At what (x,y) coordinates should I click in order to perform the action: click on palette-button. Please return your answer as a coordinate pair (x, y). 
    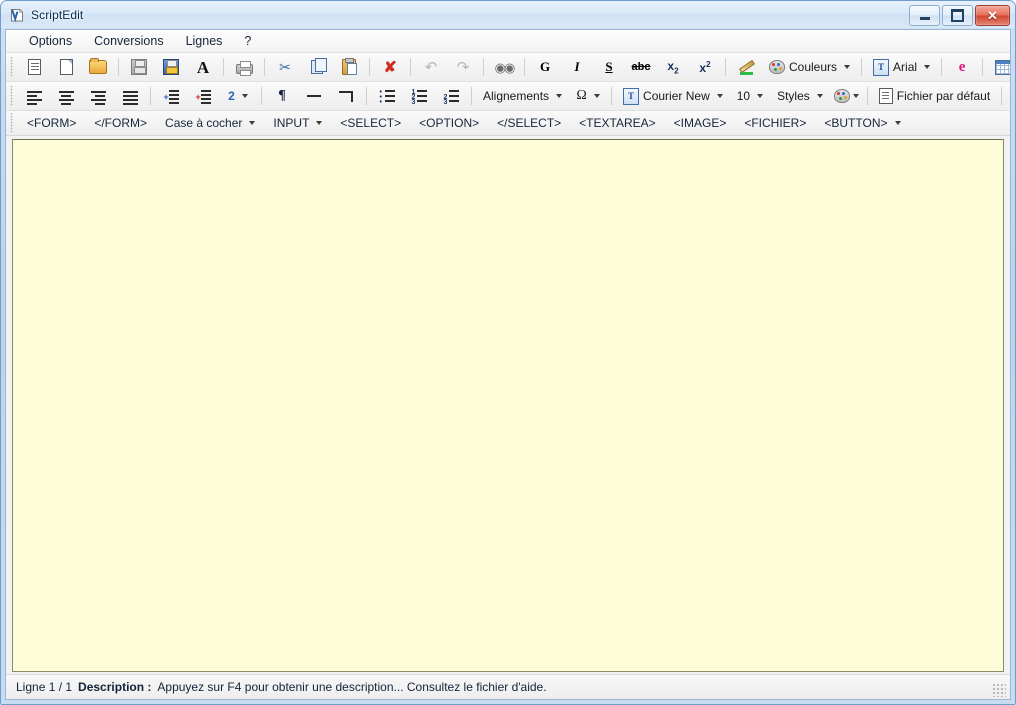
    Looking at the image, I should click on (846, 96).